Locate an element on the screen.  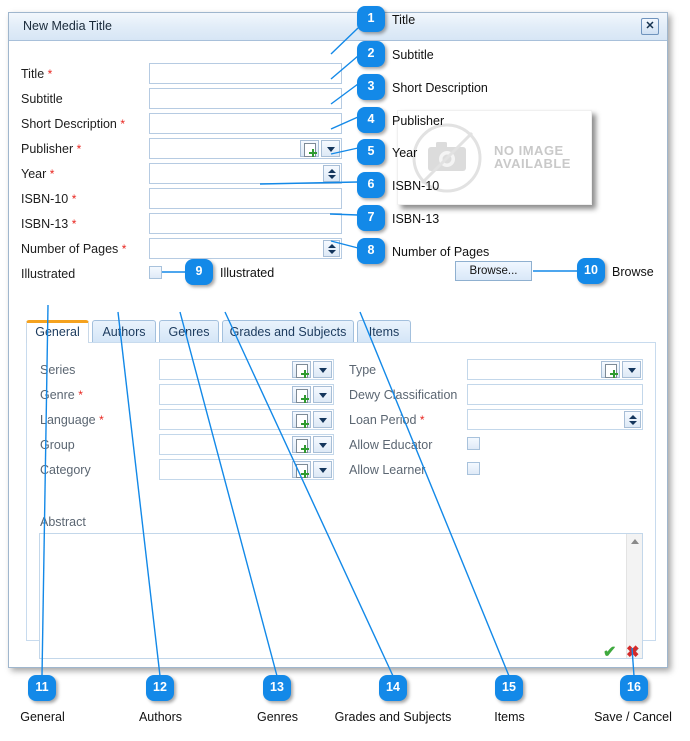
callout-label: Browse is located at coordinates (633, 272).